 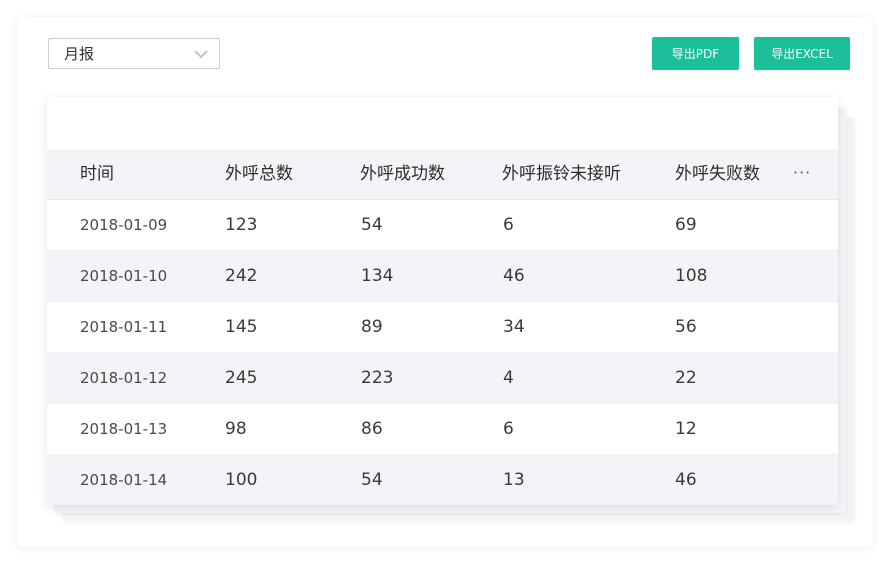 What do you see at coordinates (241, 480) in the screenshot?
I see `cell-total: 100` at bounding box center [241, 480].